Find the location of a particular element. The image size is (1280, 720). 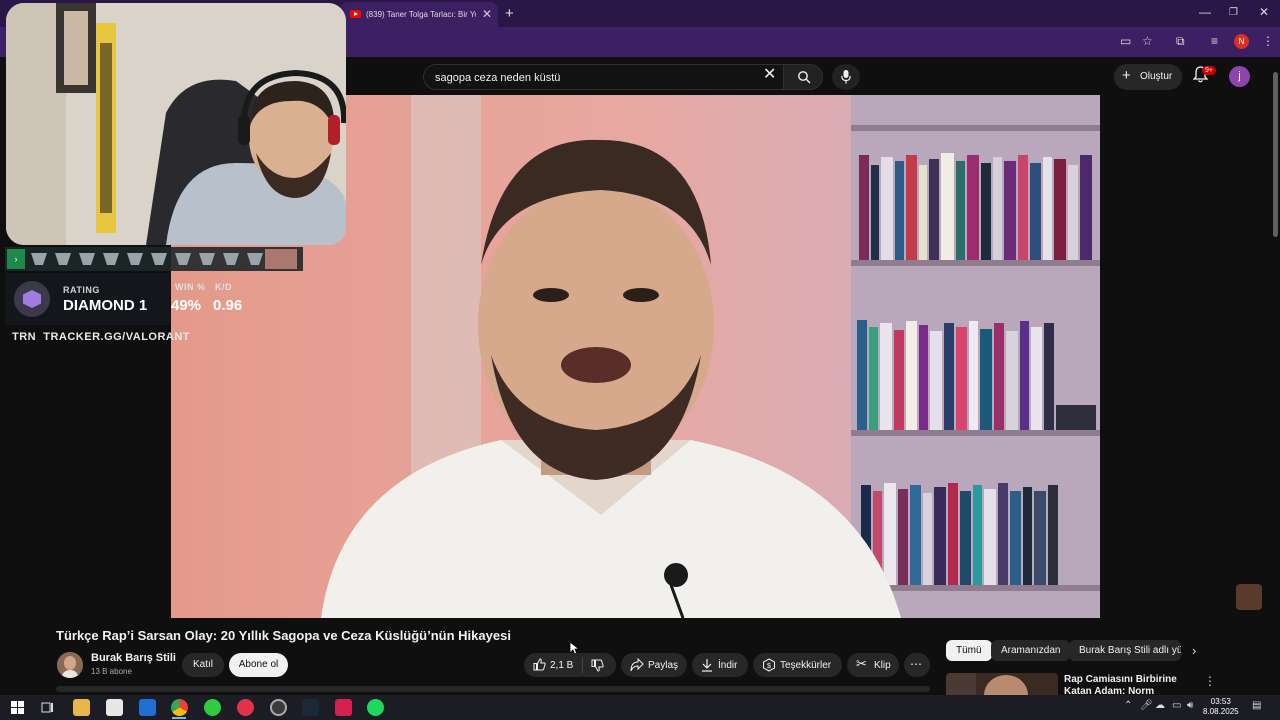

share-button: Paylaş is located at coordinates (654, 665).